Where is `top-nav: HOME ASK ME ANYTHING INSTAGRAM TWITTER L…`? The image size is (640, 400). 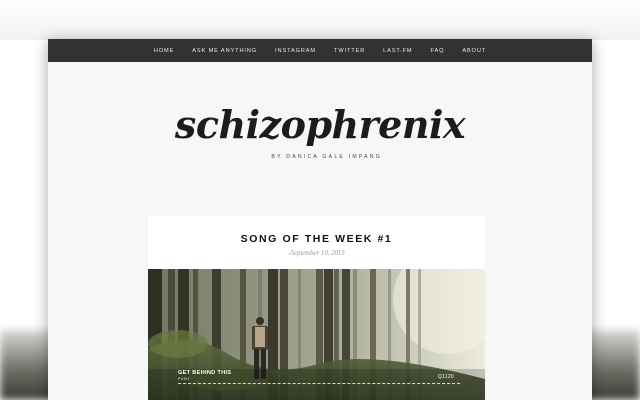 top-nav: HOME ASK ME ANYTHING INSTAGRAM TWITTER L… is located at coordinates (320, 50).